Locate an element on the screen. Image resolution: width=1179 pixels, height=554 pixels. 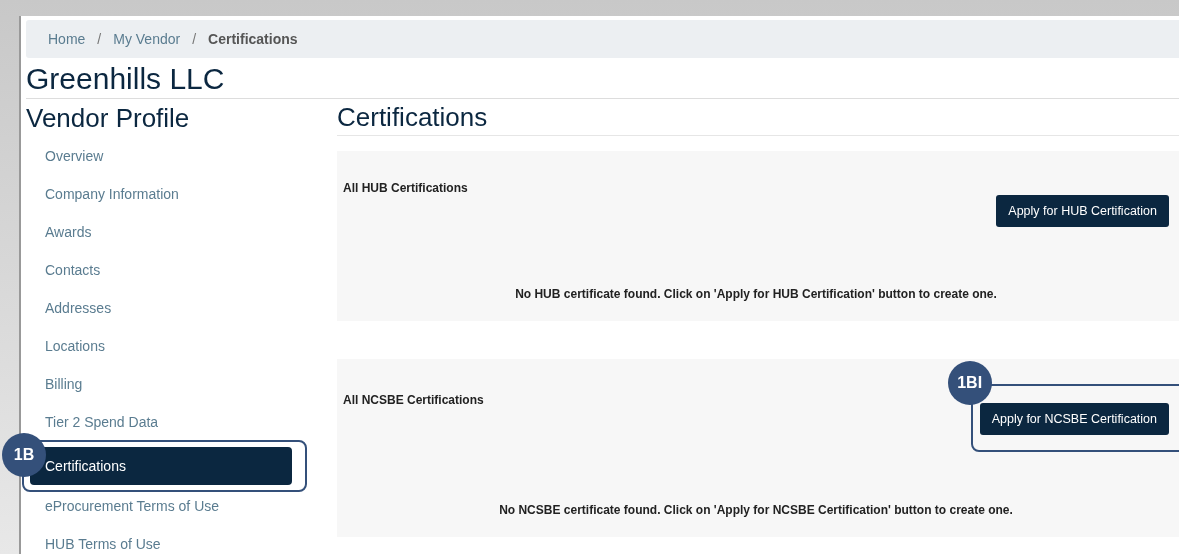
company-name: Greenhills LLC is located at coordinates (602, 78).